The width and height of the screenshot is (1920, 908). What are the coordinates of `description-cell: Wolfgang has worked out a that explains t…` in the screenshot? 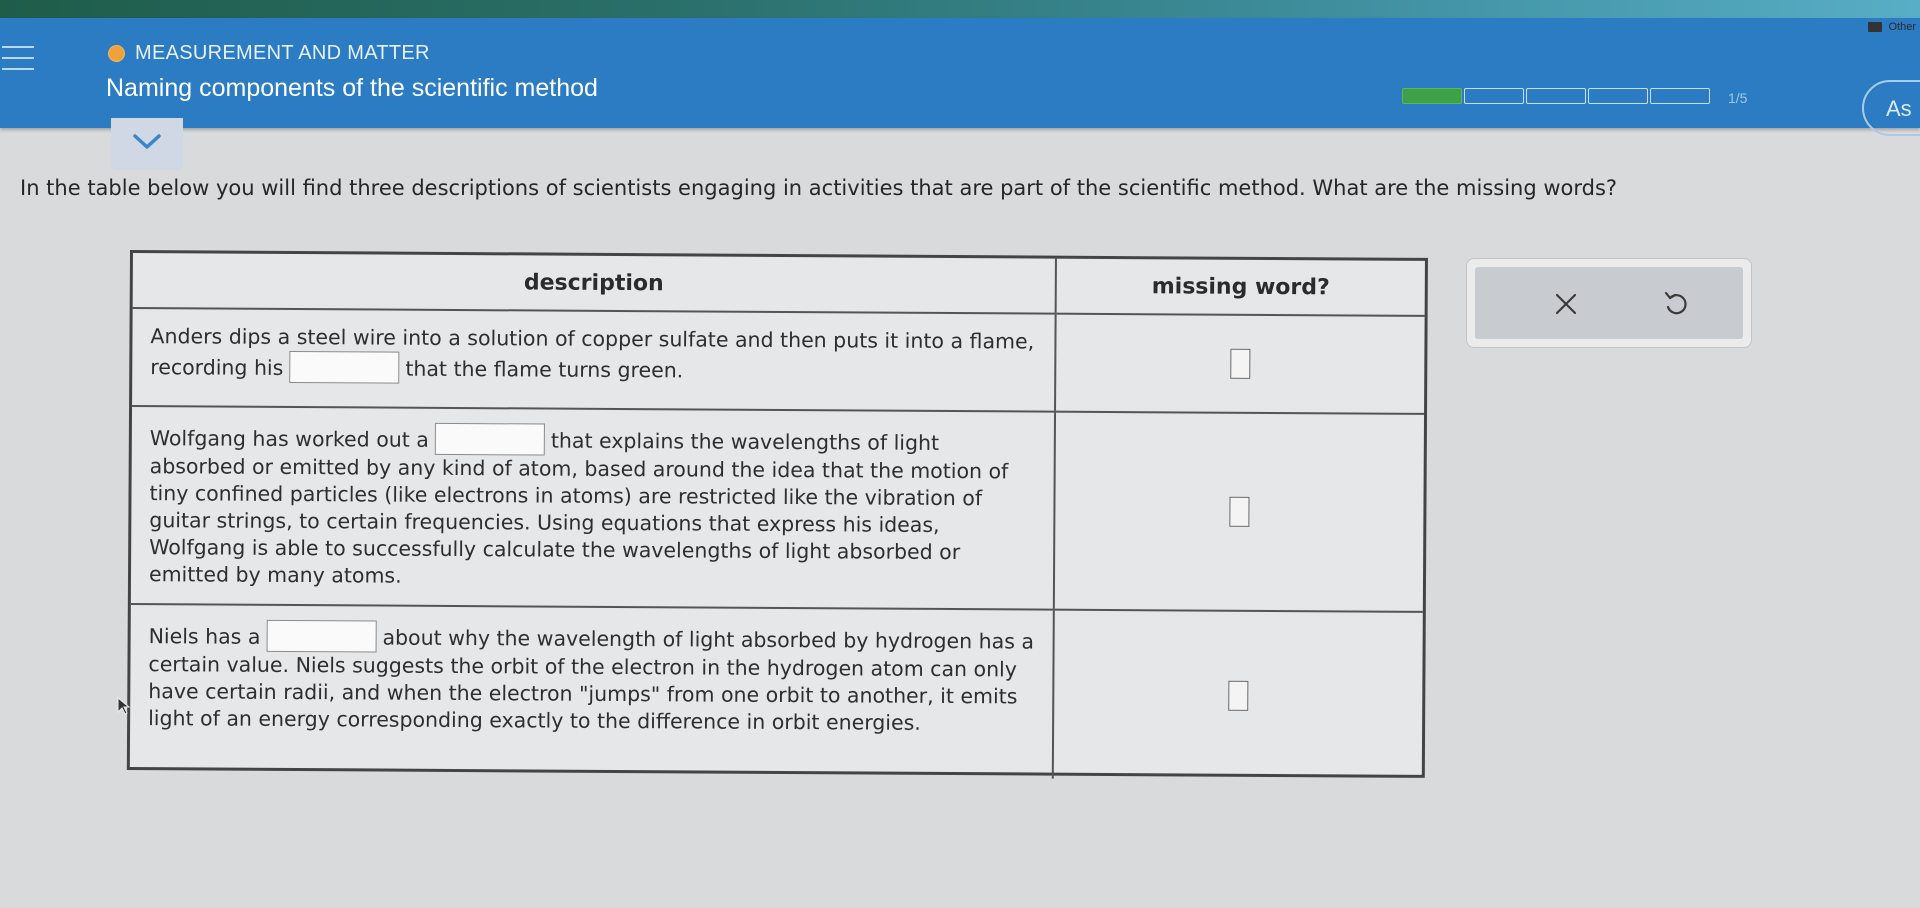 It's located at (593, 508).